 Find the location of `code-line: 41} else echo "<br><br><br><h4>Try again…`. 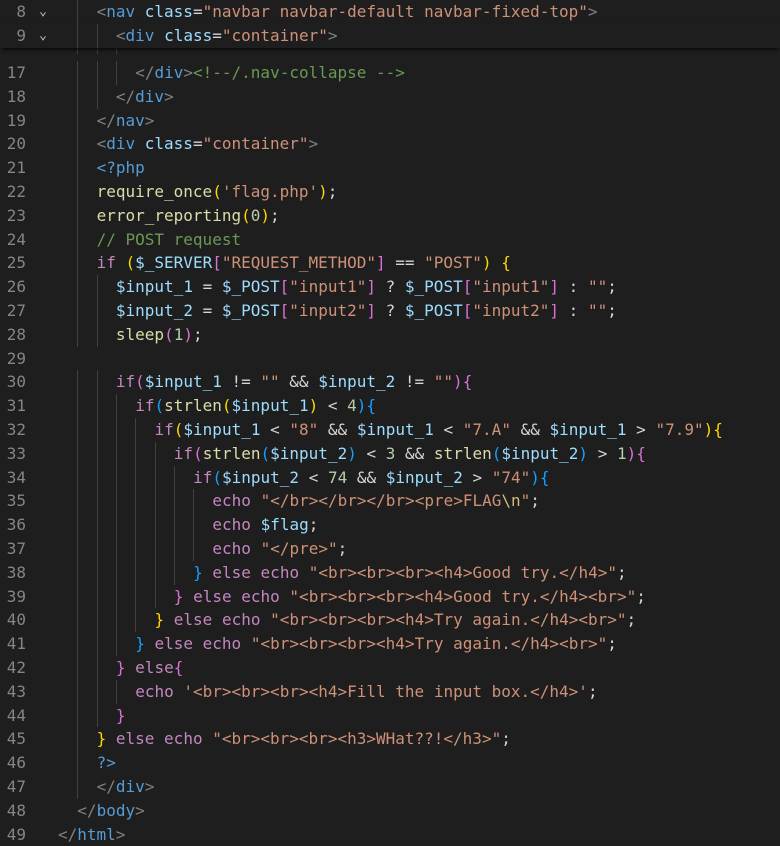

code-line: 41} else echo "<br><br><br><h4>Try again… is located at coordinates (390, 644).